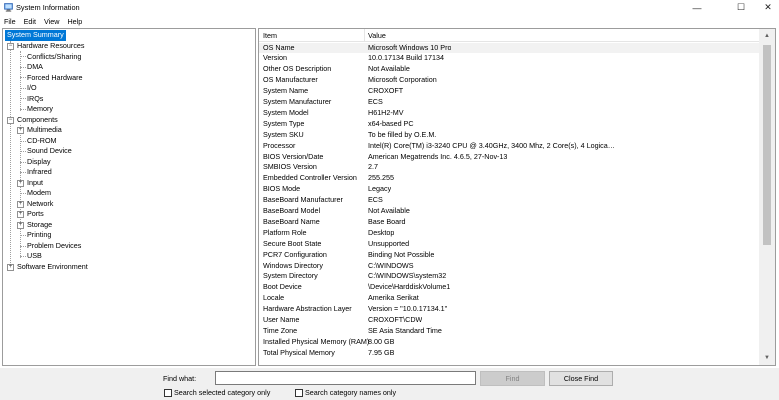 This screenshot has width=779, height=400. What do you see at coordinates (509, 135) in the screenshot?
I see `table-row: System SKU To be filled by O.E.M.` at bounding box center [509, 135].